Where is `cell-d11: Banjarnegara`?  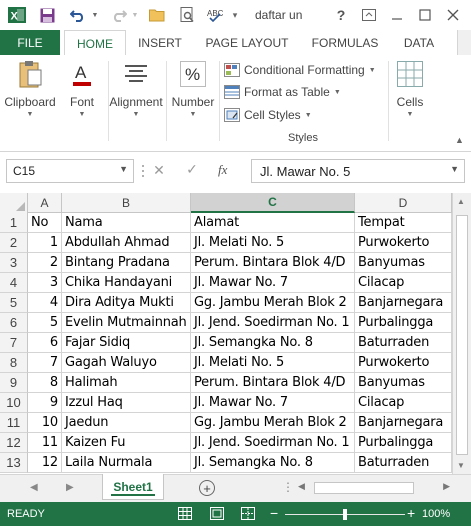 cell-d11: Banjarnegara is located at coordinates (403, 423).